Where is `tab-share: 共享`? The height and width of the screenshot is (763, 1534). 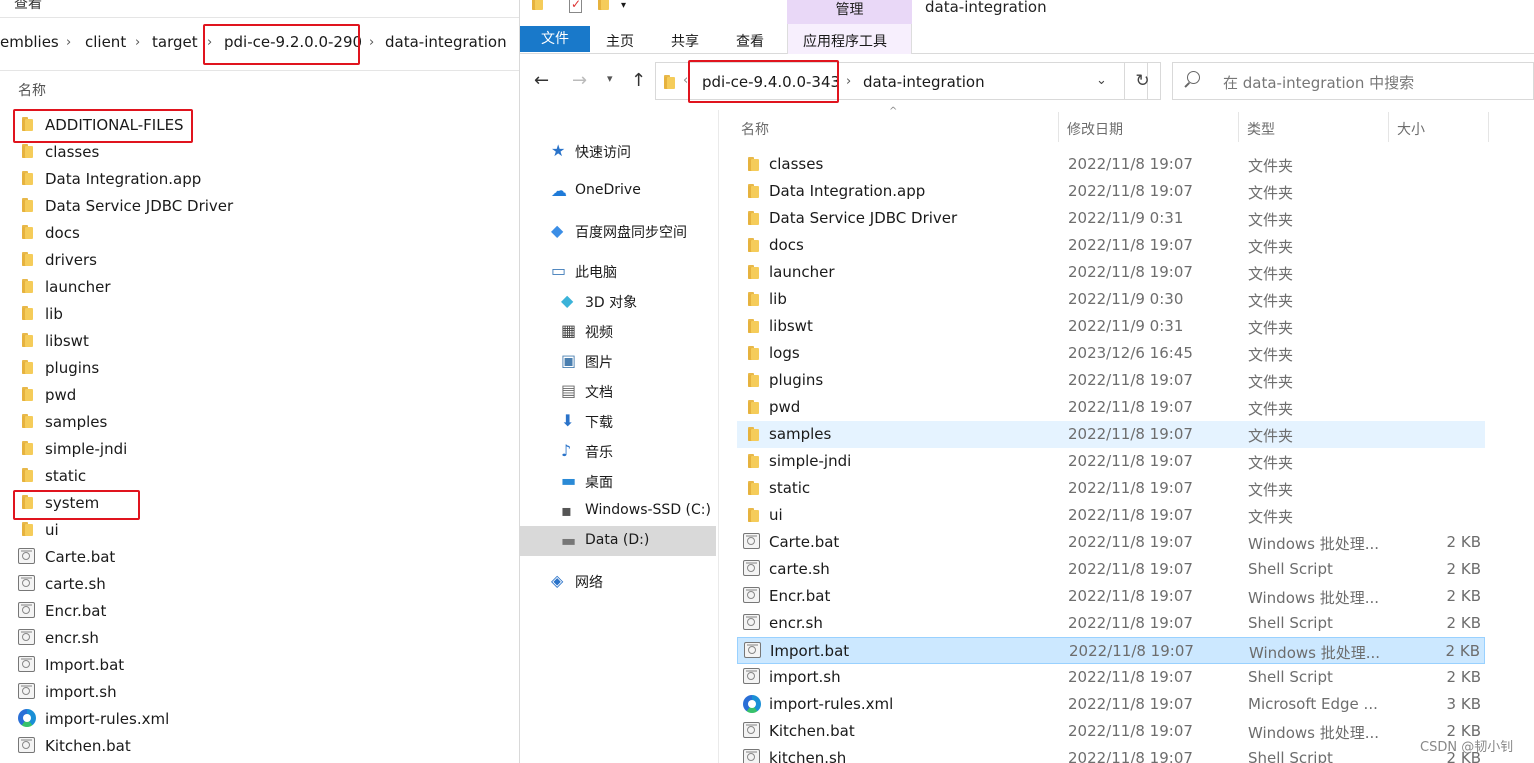
tab-share: 共享 is located at coordinates (685, 41).